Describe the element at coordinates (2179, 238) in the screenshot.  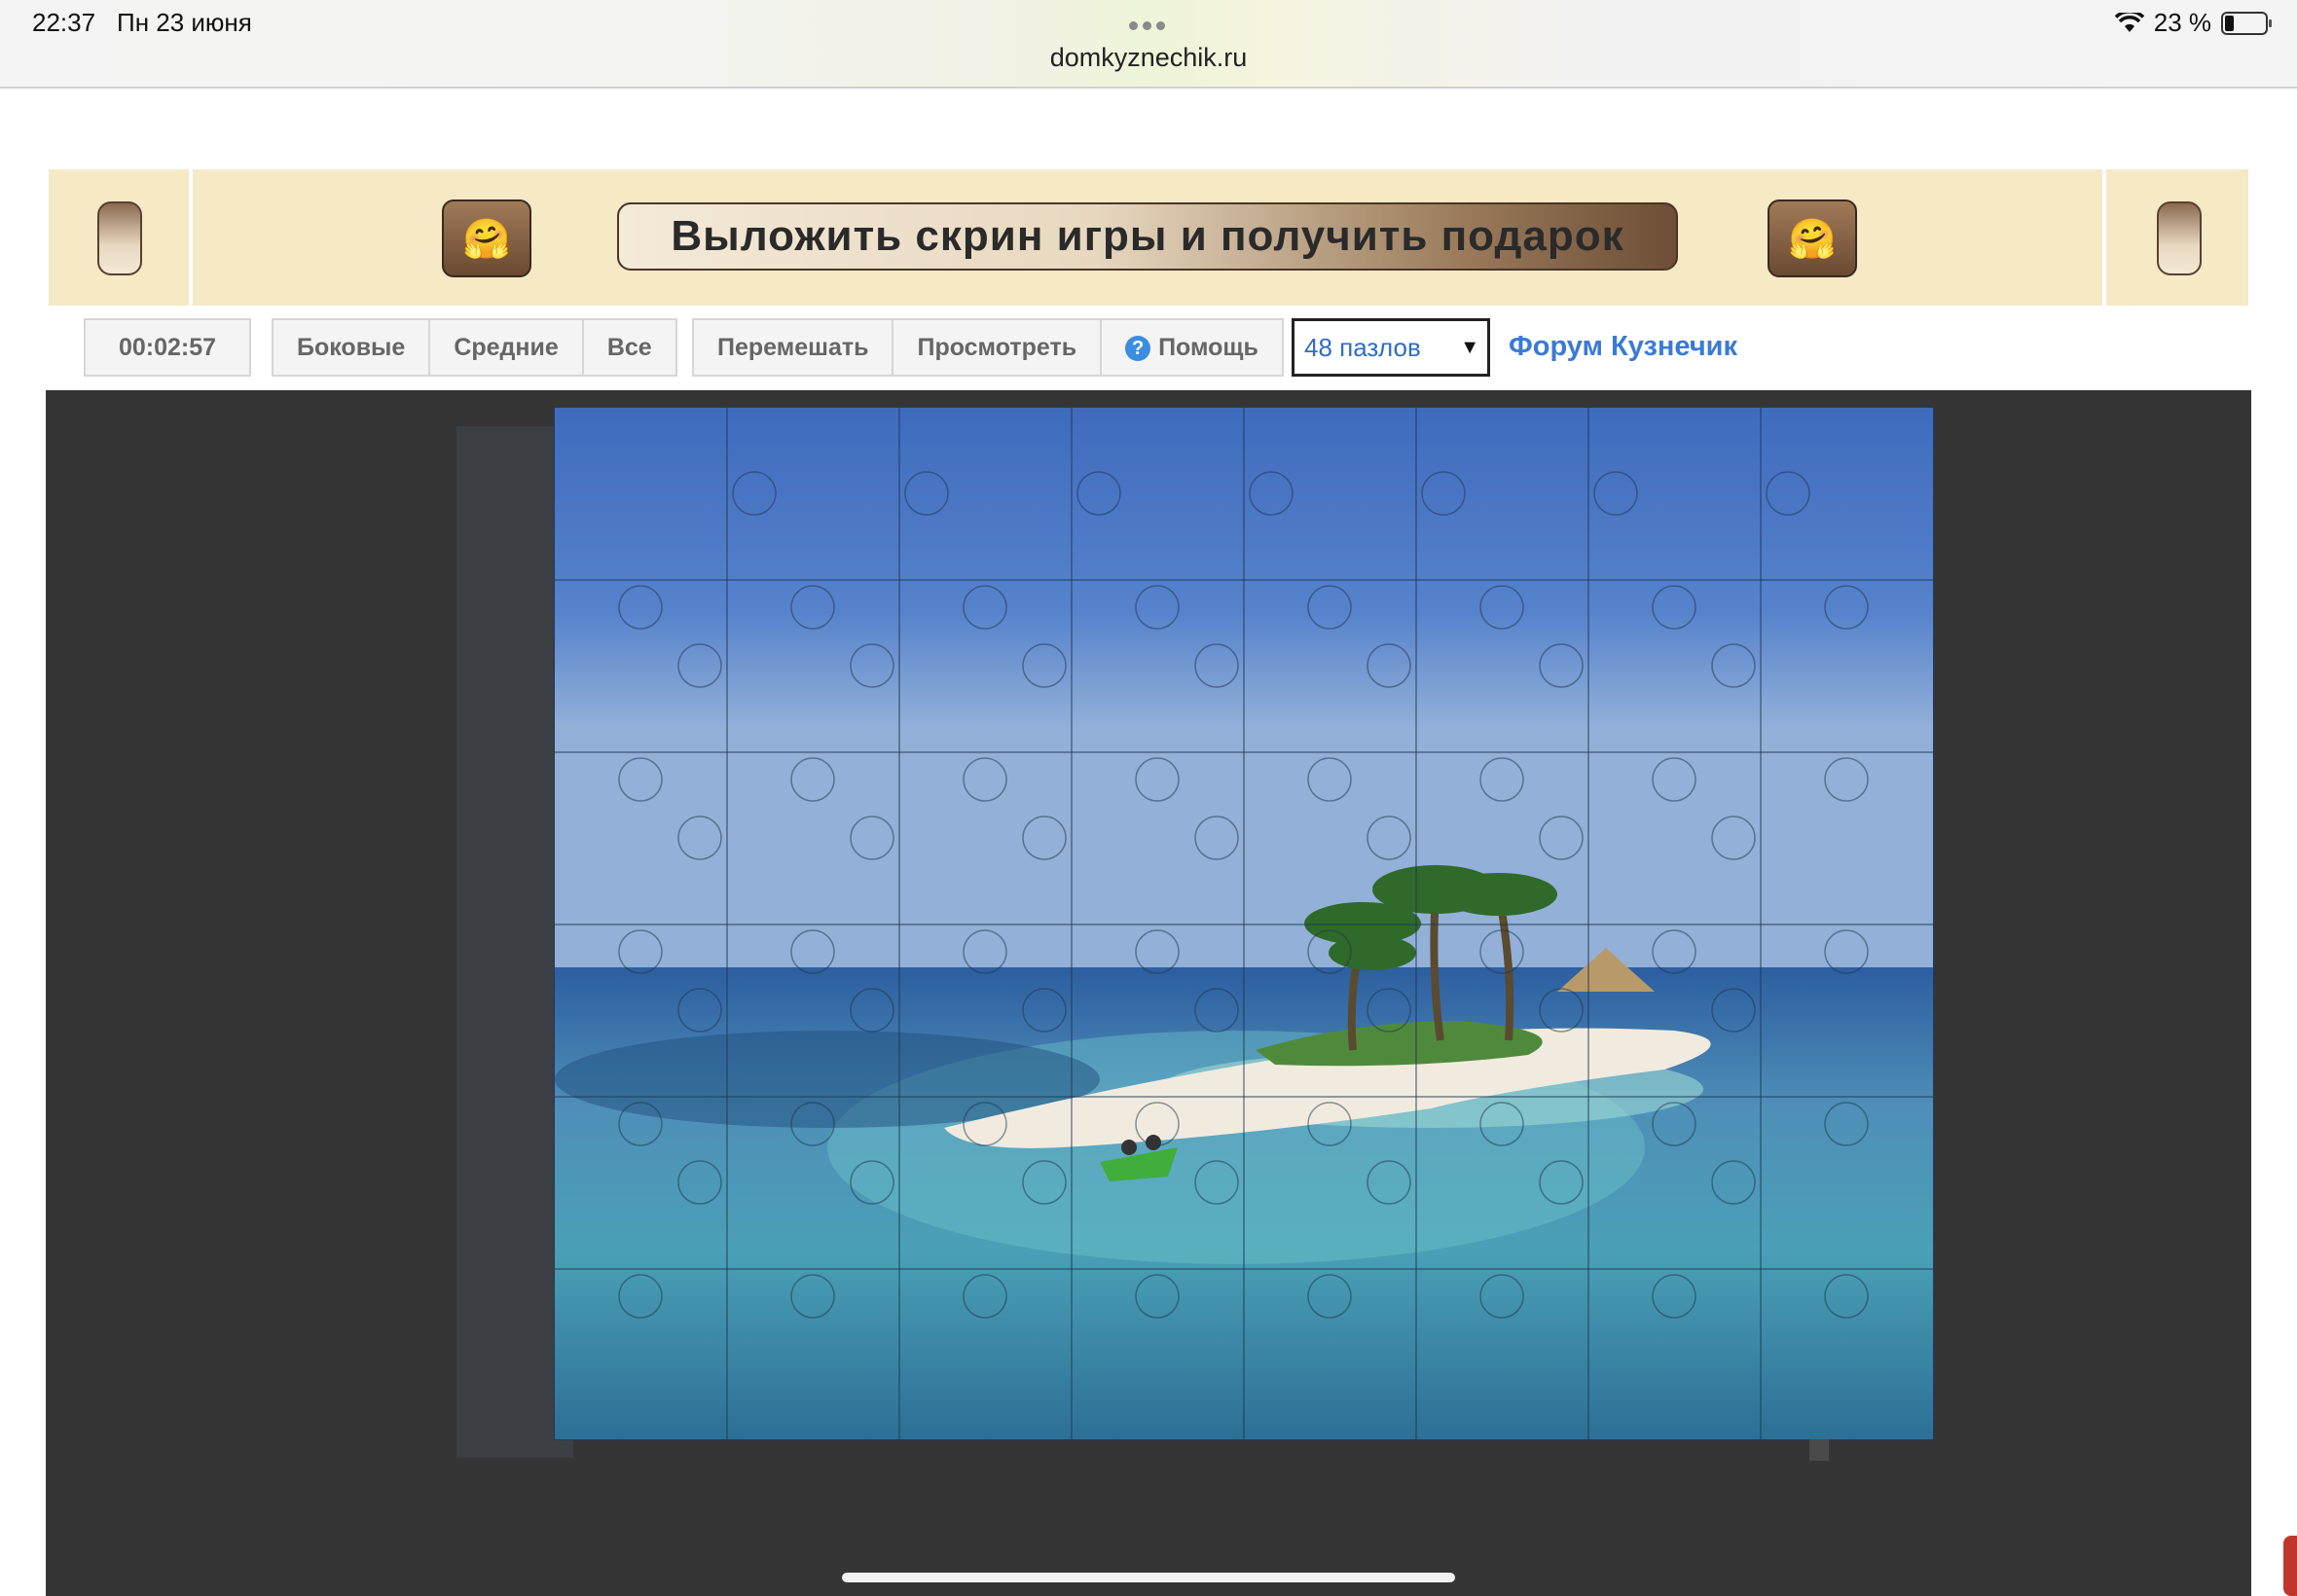
I see `banner-pill-right` at that location.